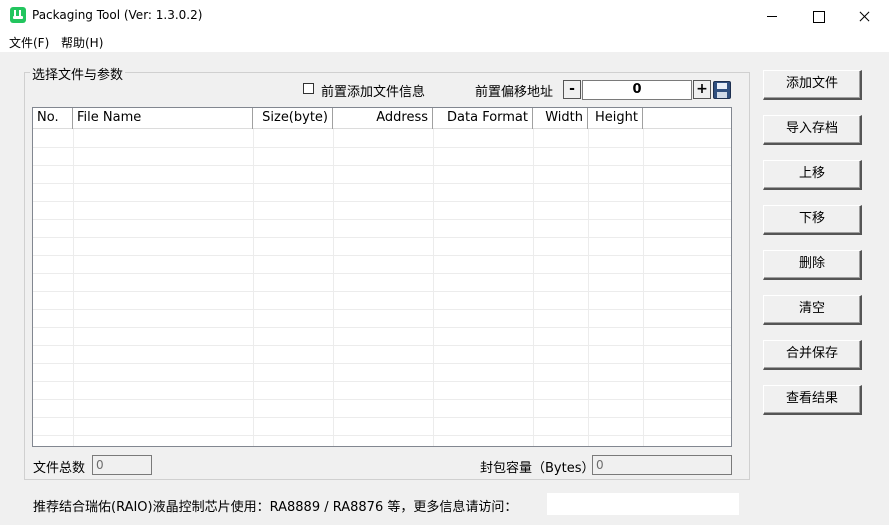 Image resolution: width=889 pixels, height=525 pixels. I want to click on minimize-icon, so click(772, 16).